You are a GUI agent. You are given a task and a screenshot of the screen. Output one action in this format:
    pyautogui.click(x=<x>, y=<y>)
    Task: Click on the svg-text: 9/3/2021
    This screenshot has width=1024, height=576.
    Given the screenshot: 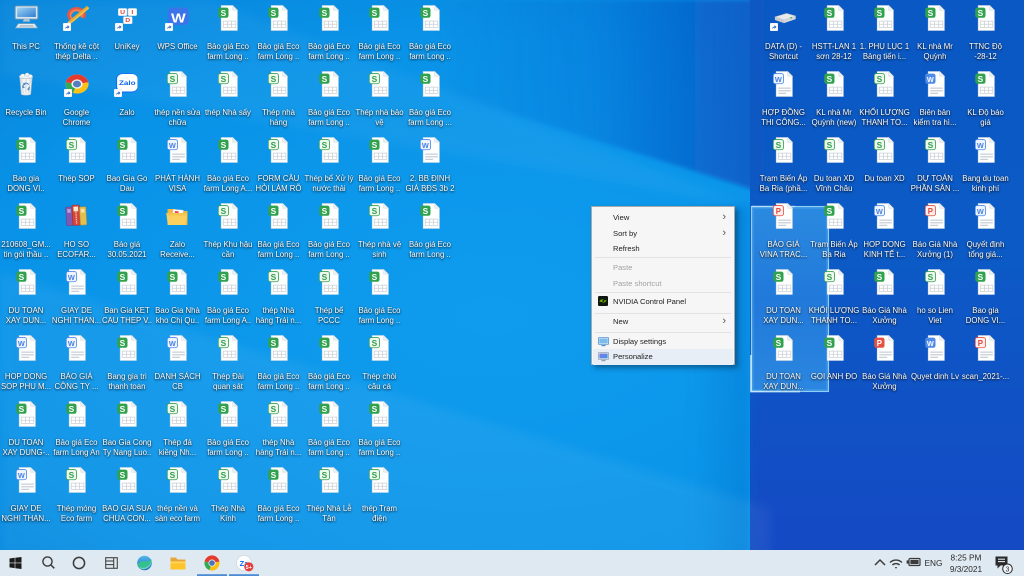 What is the action you would take?
    pyautogui.click(x=966, y=569)
    